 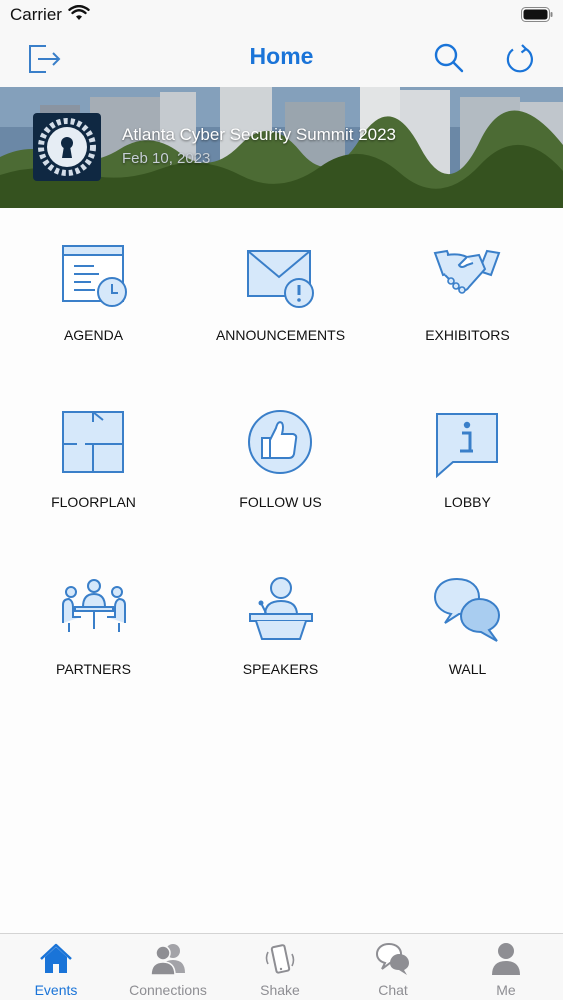 I want to click on refresh-icon, so click(x=519, y=58).